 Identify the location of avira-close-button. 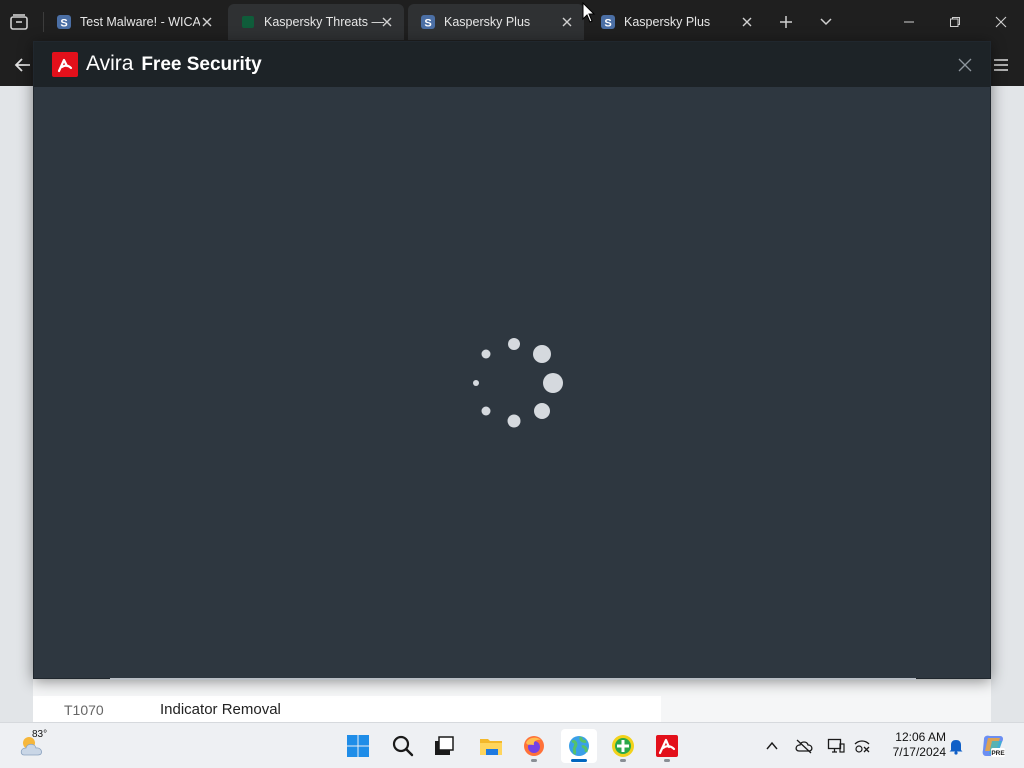
(965, 65).